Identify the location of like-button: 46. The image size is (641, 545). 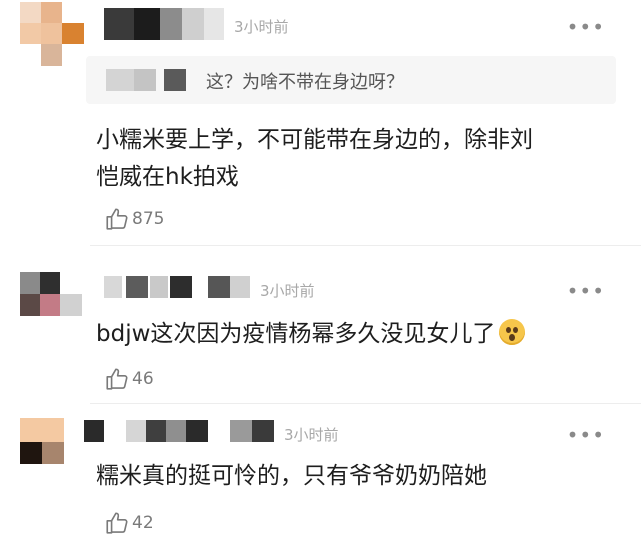
(129, 379).